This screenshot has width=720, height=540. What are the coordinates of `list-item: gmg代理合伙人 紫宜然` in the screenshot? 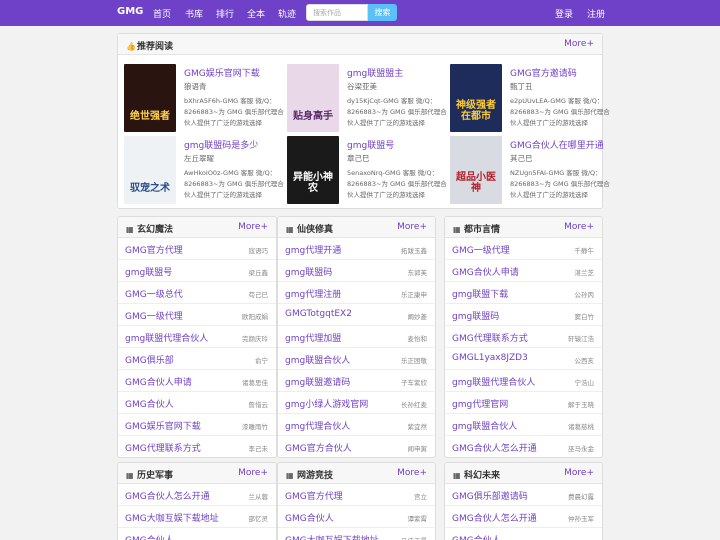 It's located at (356, 425).